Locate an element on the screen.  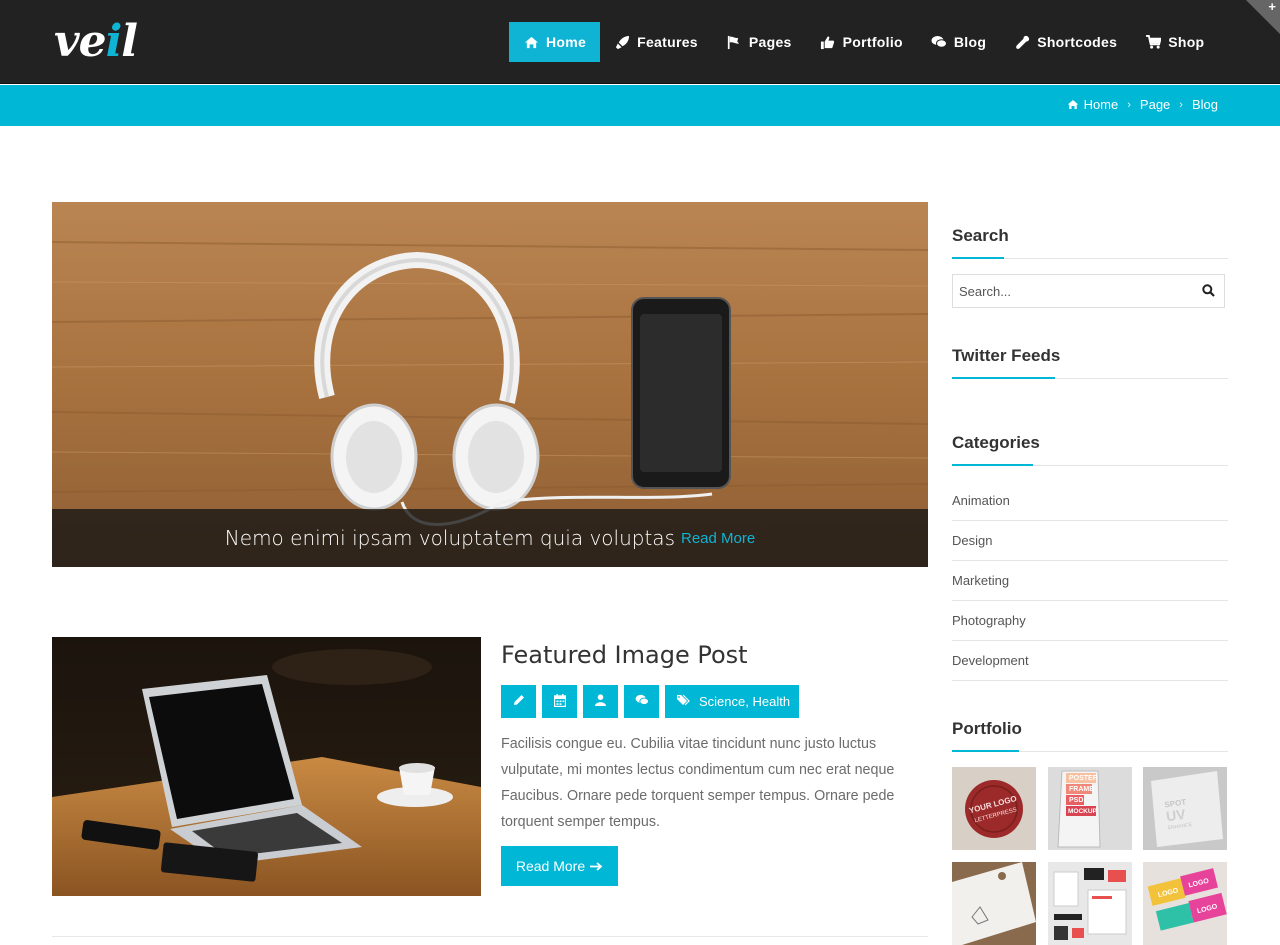
laptop-image is located at coordinates (266, 766).